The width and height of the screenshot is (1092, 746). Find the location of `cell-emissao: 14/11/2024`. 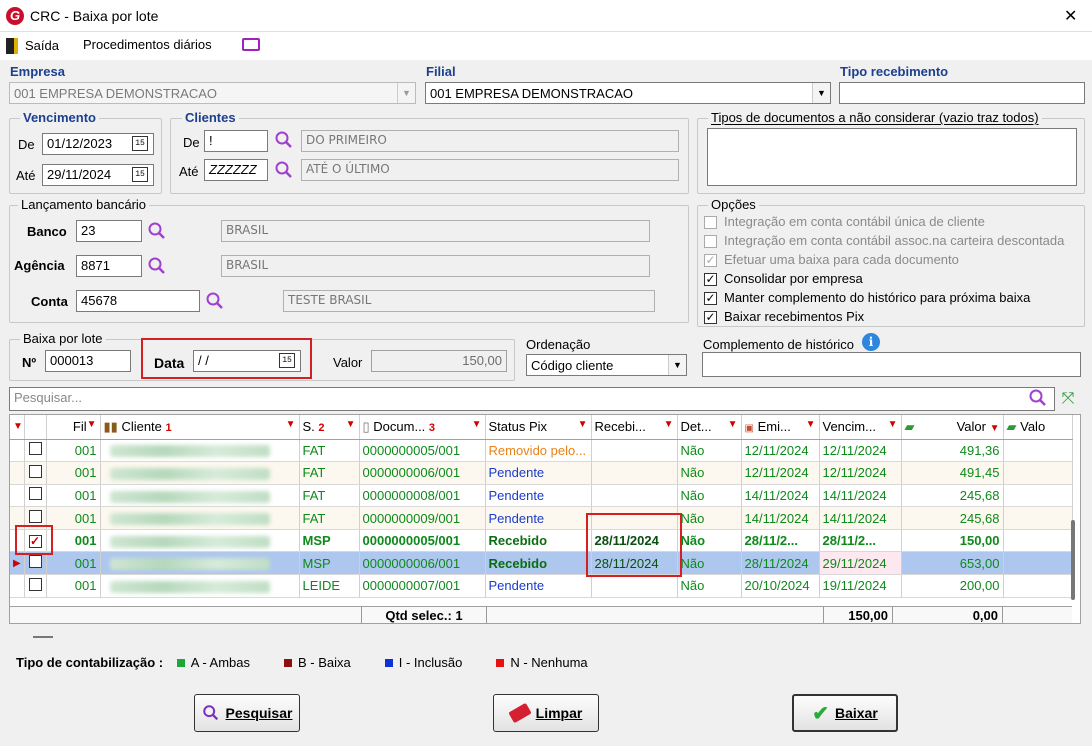

cell-emissao: 14/11/2024 is located at coordinates (780, 496).